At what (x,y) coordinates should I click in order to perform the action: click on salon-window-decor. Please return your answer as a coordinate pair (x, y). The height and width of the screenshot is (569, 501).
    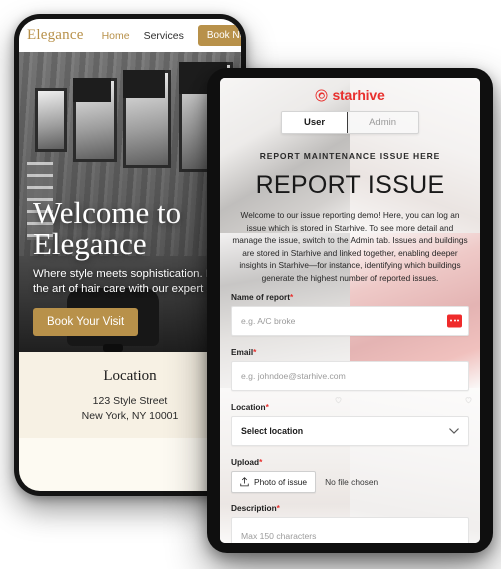
    Looking at the image, I should click on (51, 120).